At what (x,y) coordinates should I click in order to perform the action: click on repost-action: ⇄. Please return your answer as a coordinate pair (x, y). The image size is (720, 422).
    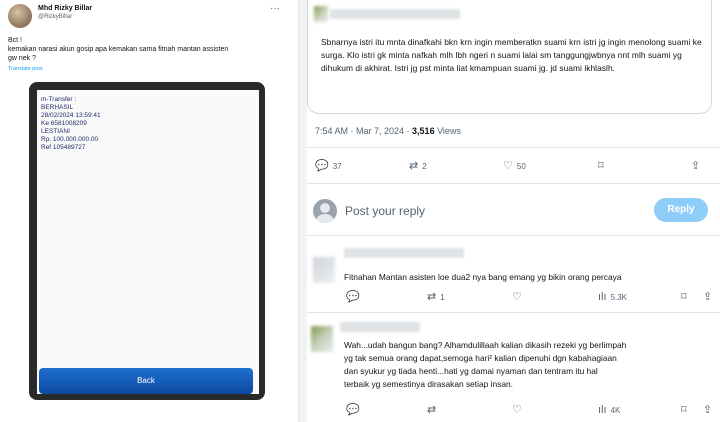
    Looking at the image, I should click on (431, 410).